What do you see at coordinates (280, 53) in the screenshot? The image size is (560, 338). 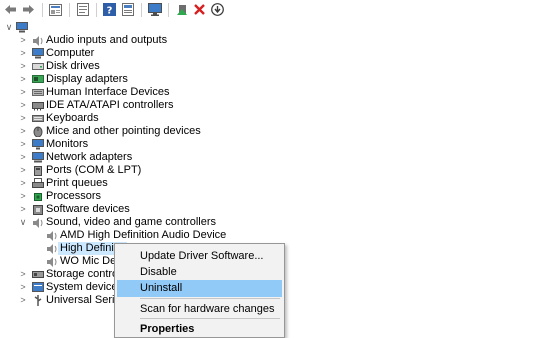 I see `tree-category: > Computer` at bounding box center [280, 53].